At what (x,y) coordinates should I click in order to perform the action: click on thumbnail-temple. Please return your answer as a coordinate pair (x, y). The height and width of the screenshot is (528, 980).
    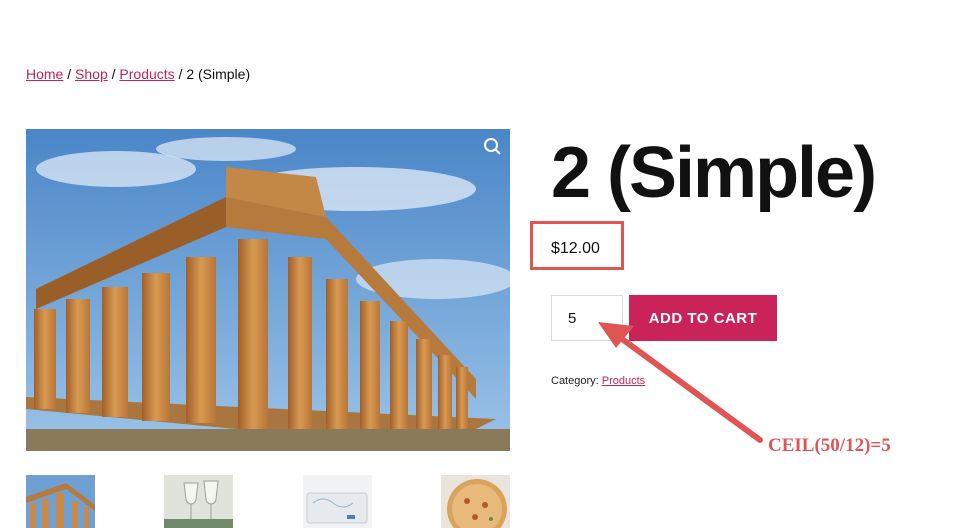
    Looking at the image, I should click on (60, 501).